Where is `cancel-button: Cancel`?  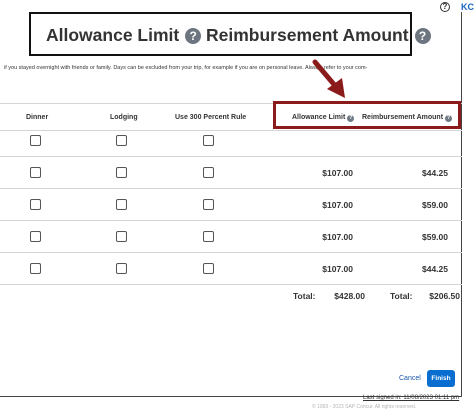 cancel-button: Cancel is located at coordinates (410, 378).